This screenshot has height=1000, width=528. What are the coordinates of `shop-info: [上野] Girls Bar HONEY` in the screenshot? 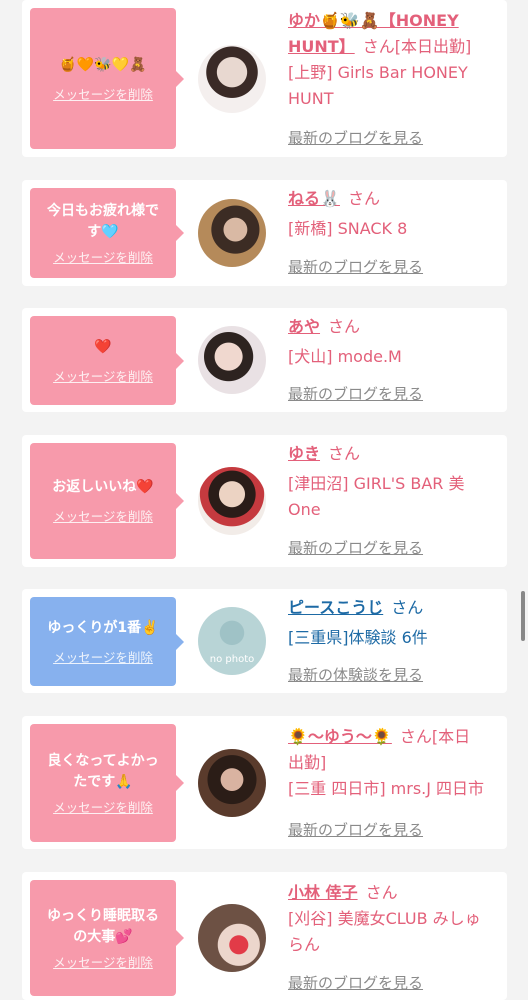 It's located at (378, 72).